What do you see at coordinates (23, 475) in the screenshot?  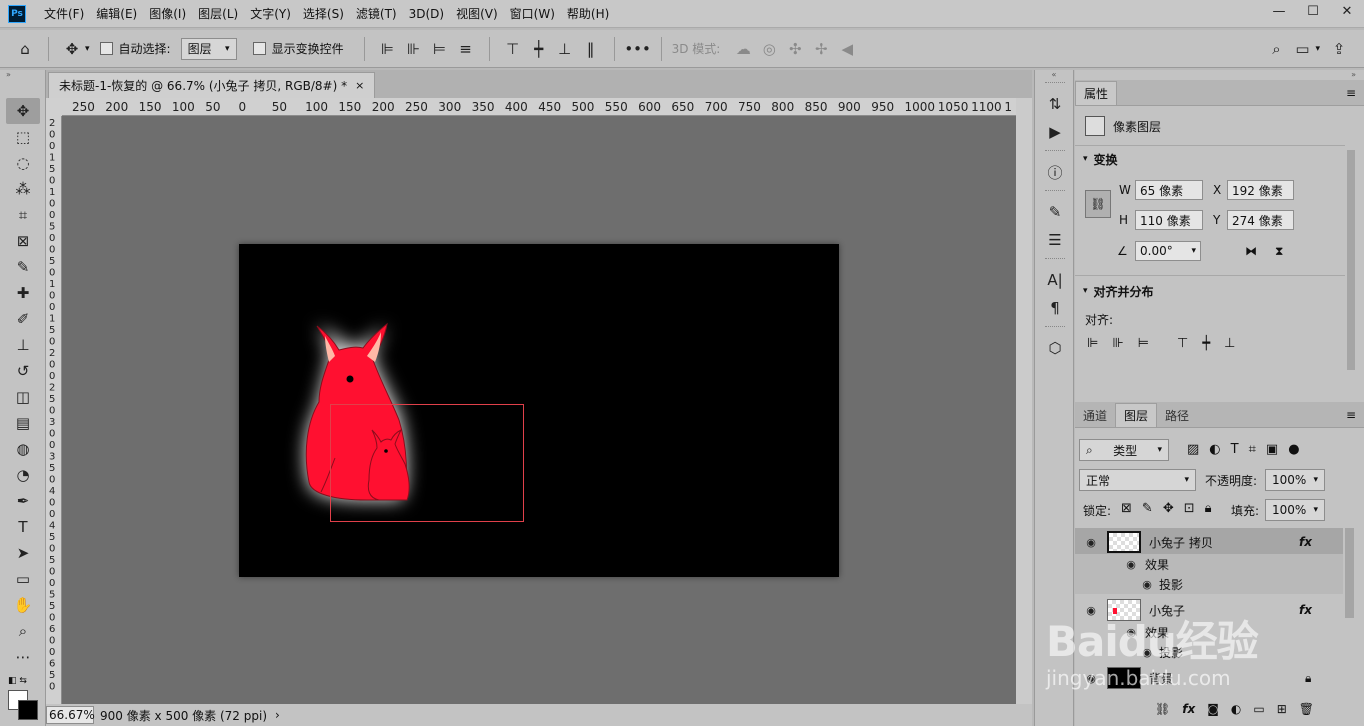 I see `dodge-tool-icon: ◔` at bounding box center [23, 475].